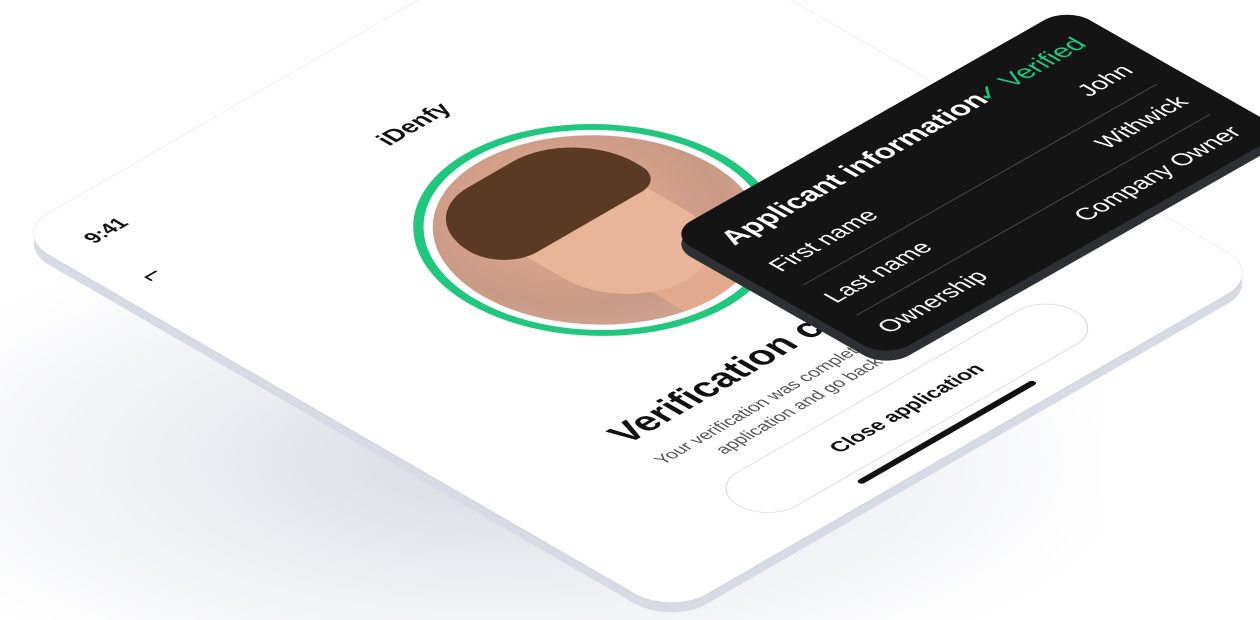  What do you see at coordinates (105, 230) in the screenshot?
I see `status-time: 9:41` at bounding box center [105, 230].